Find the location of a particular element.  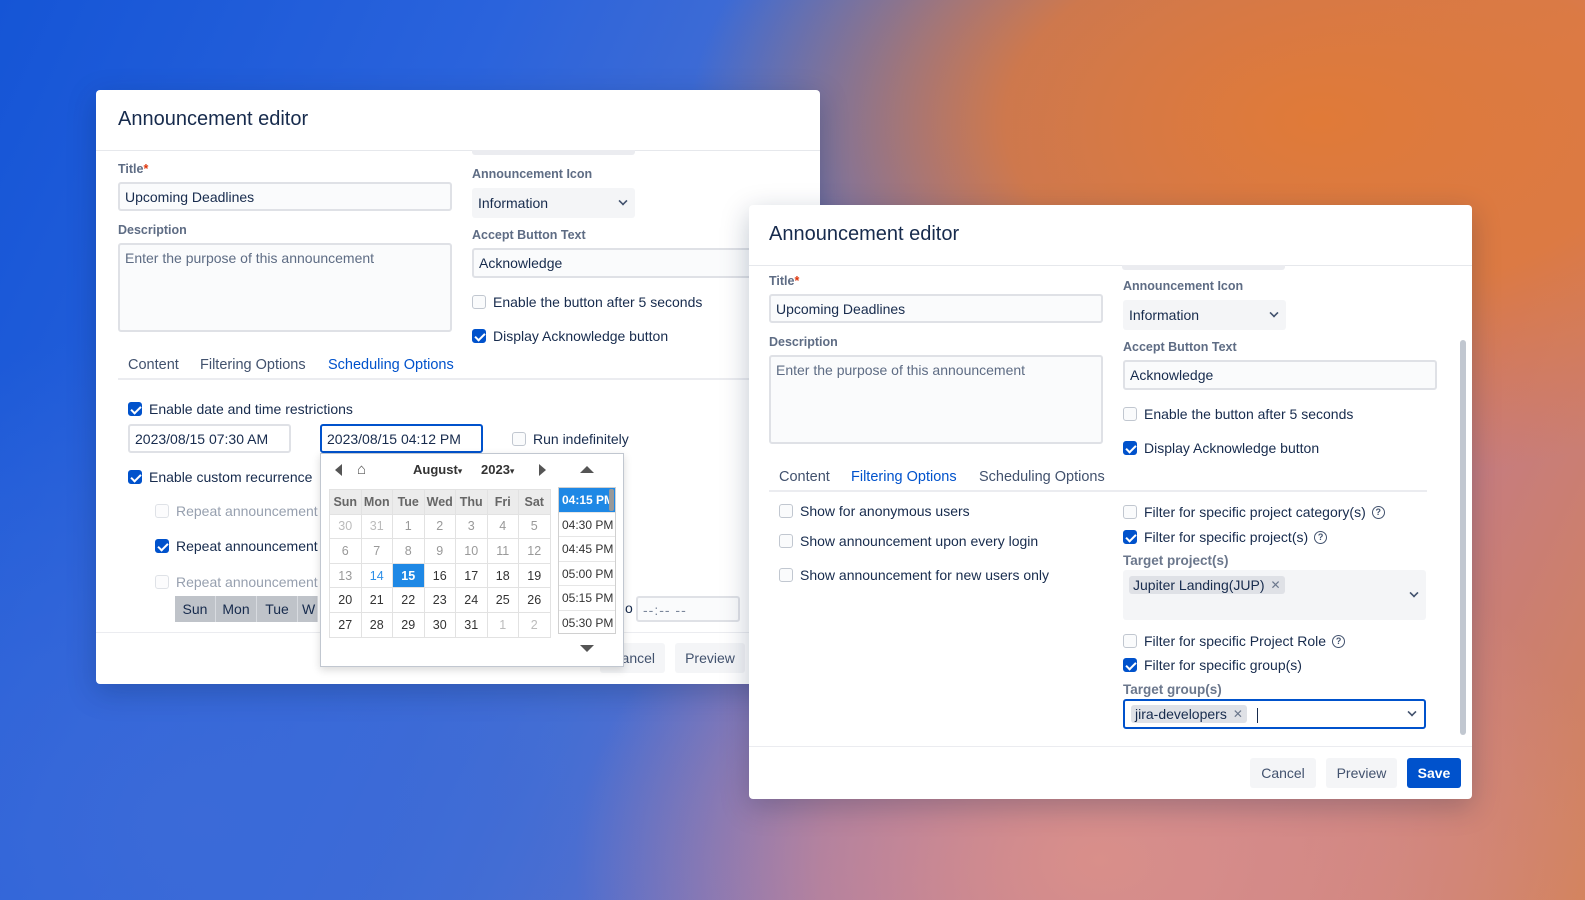

time-option: 04:45 PM is located at coordinates (587, 549).